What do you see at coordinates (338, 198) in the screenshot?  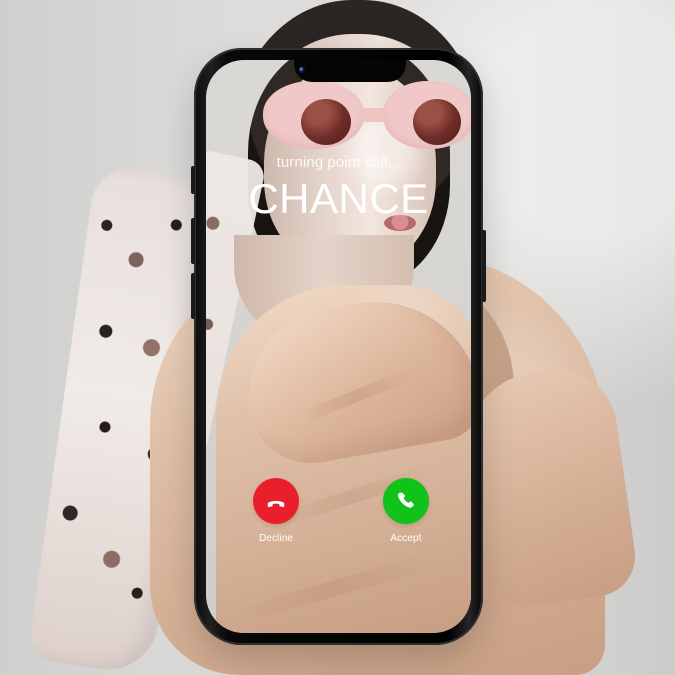 I see `caller-name: CHANCE` at bounding box center [338, 198].